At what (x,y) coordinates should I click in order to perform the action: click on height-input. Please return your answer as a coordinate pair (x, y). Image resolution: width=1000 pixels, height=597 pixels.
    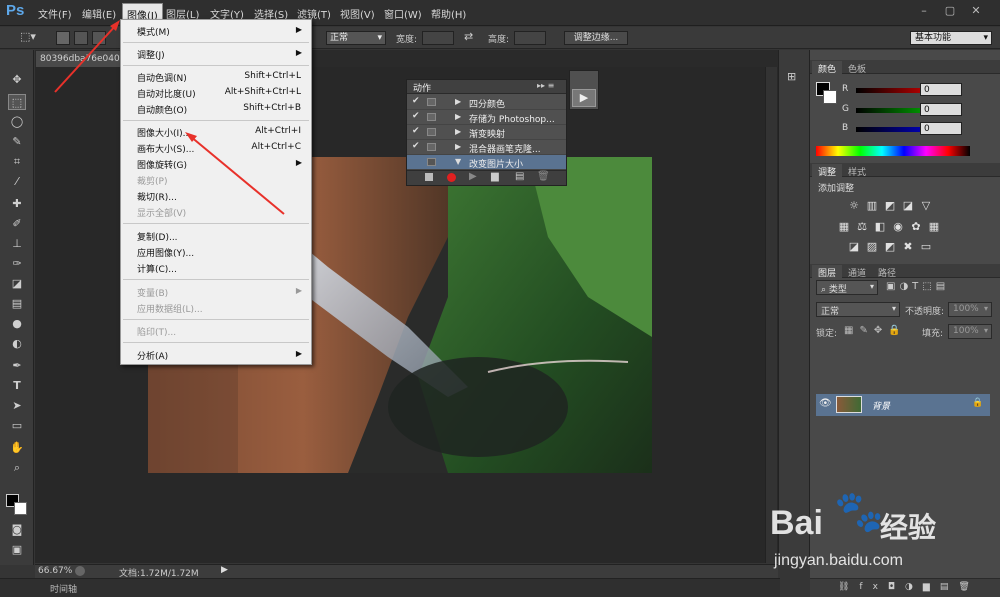
    Looking at the image, I should click on (530, 38).